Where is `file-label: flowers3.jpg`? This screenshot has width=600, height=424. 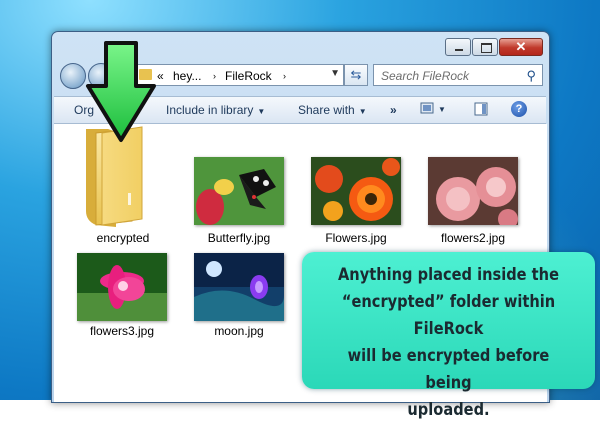 file-label: flowers3.jpg is located at coordinates (122, 331).